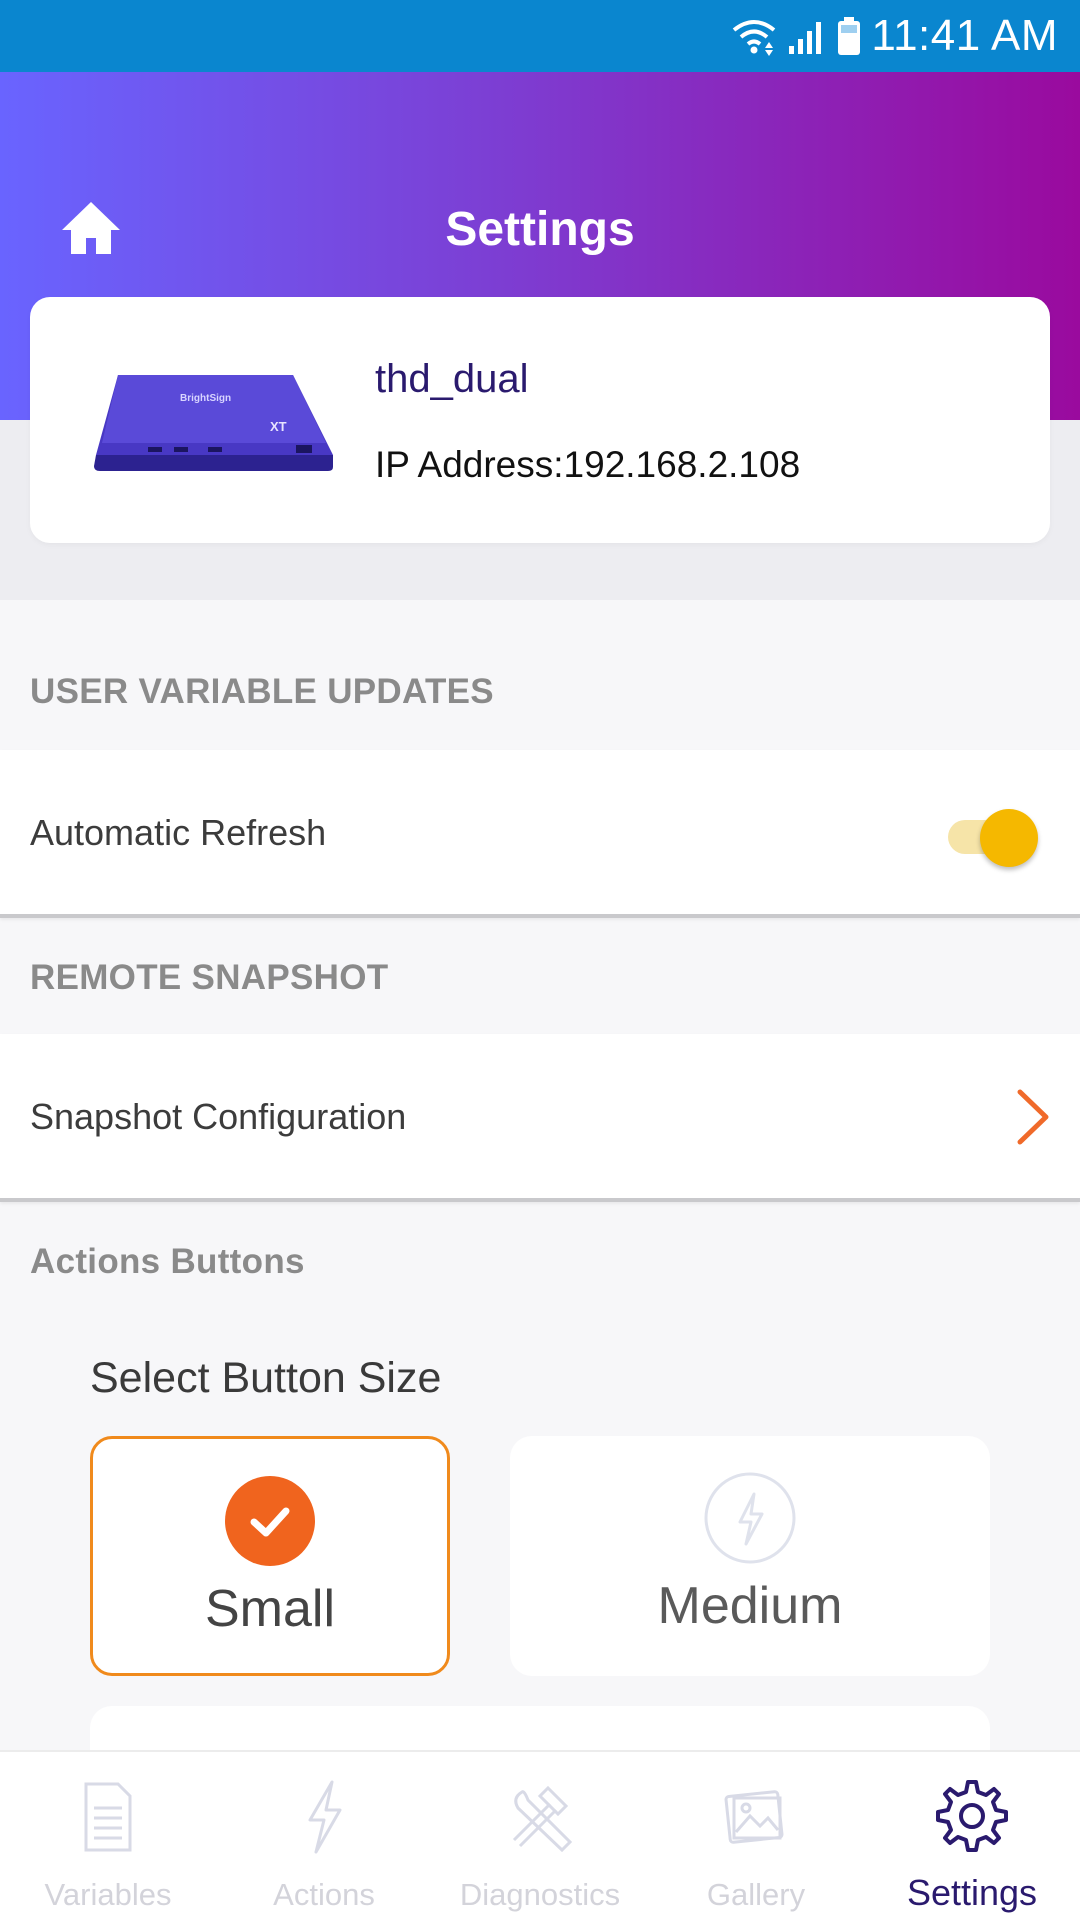 The width and height of the screenshot is (1080, 1920). Describe the element at coordinates (1009, 838) in the screenshot. I see `toggle-thumb` at that location.